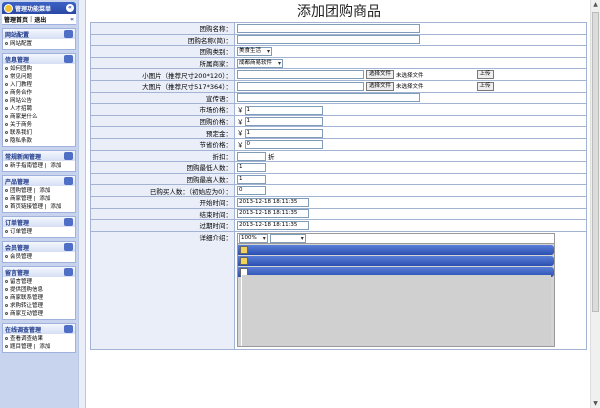 The image size is (600, 408). I want to click on price-input: 0, so click(283, 145).